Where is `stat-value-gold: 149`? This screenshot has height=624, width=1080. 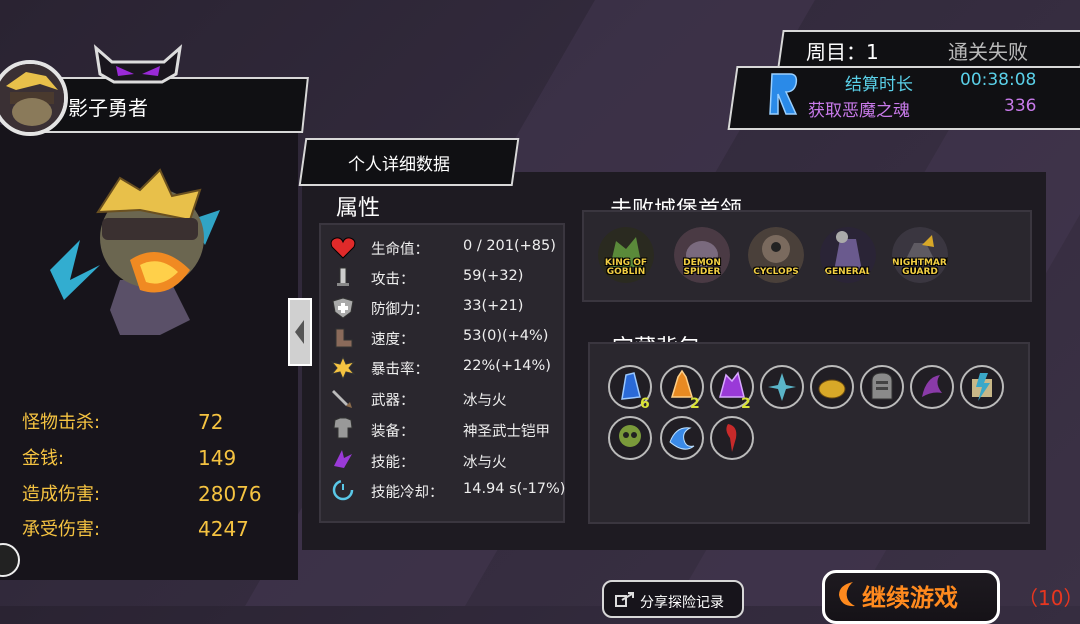 stat-value-gold: 149 is located at coordinates (217, 458).